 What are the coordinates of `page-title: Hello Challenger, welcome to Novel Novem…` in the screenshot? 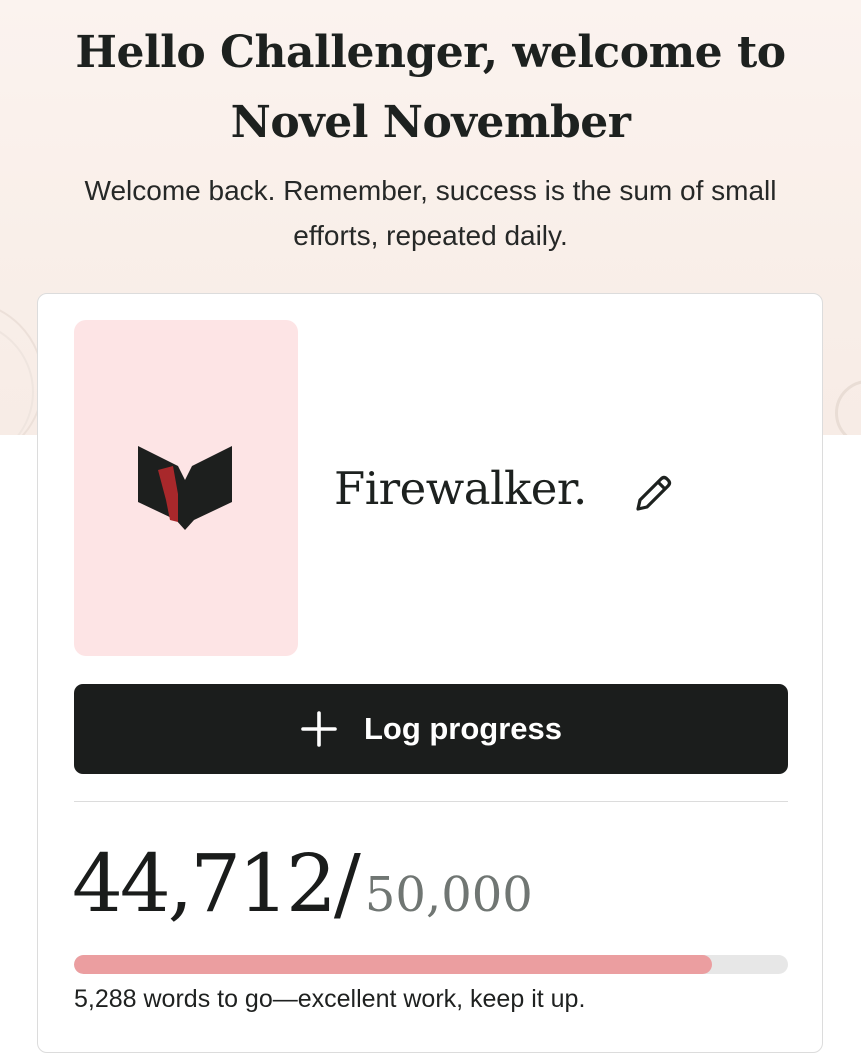 It's located at (430, 87).